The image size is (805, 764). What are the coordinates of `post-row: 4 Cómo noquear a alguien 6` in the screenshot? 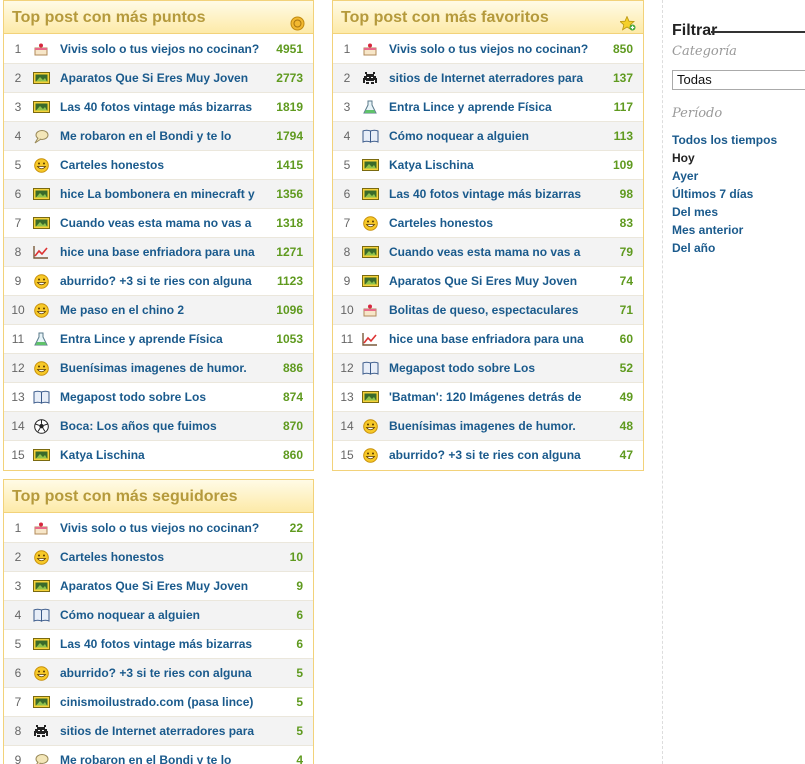 It's located at (158, 614).